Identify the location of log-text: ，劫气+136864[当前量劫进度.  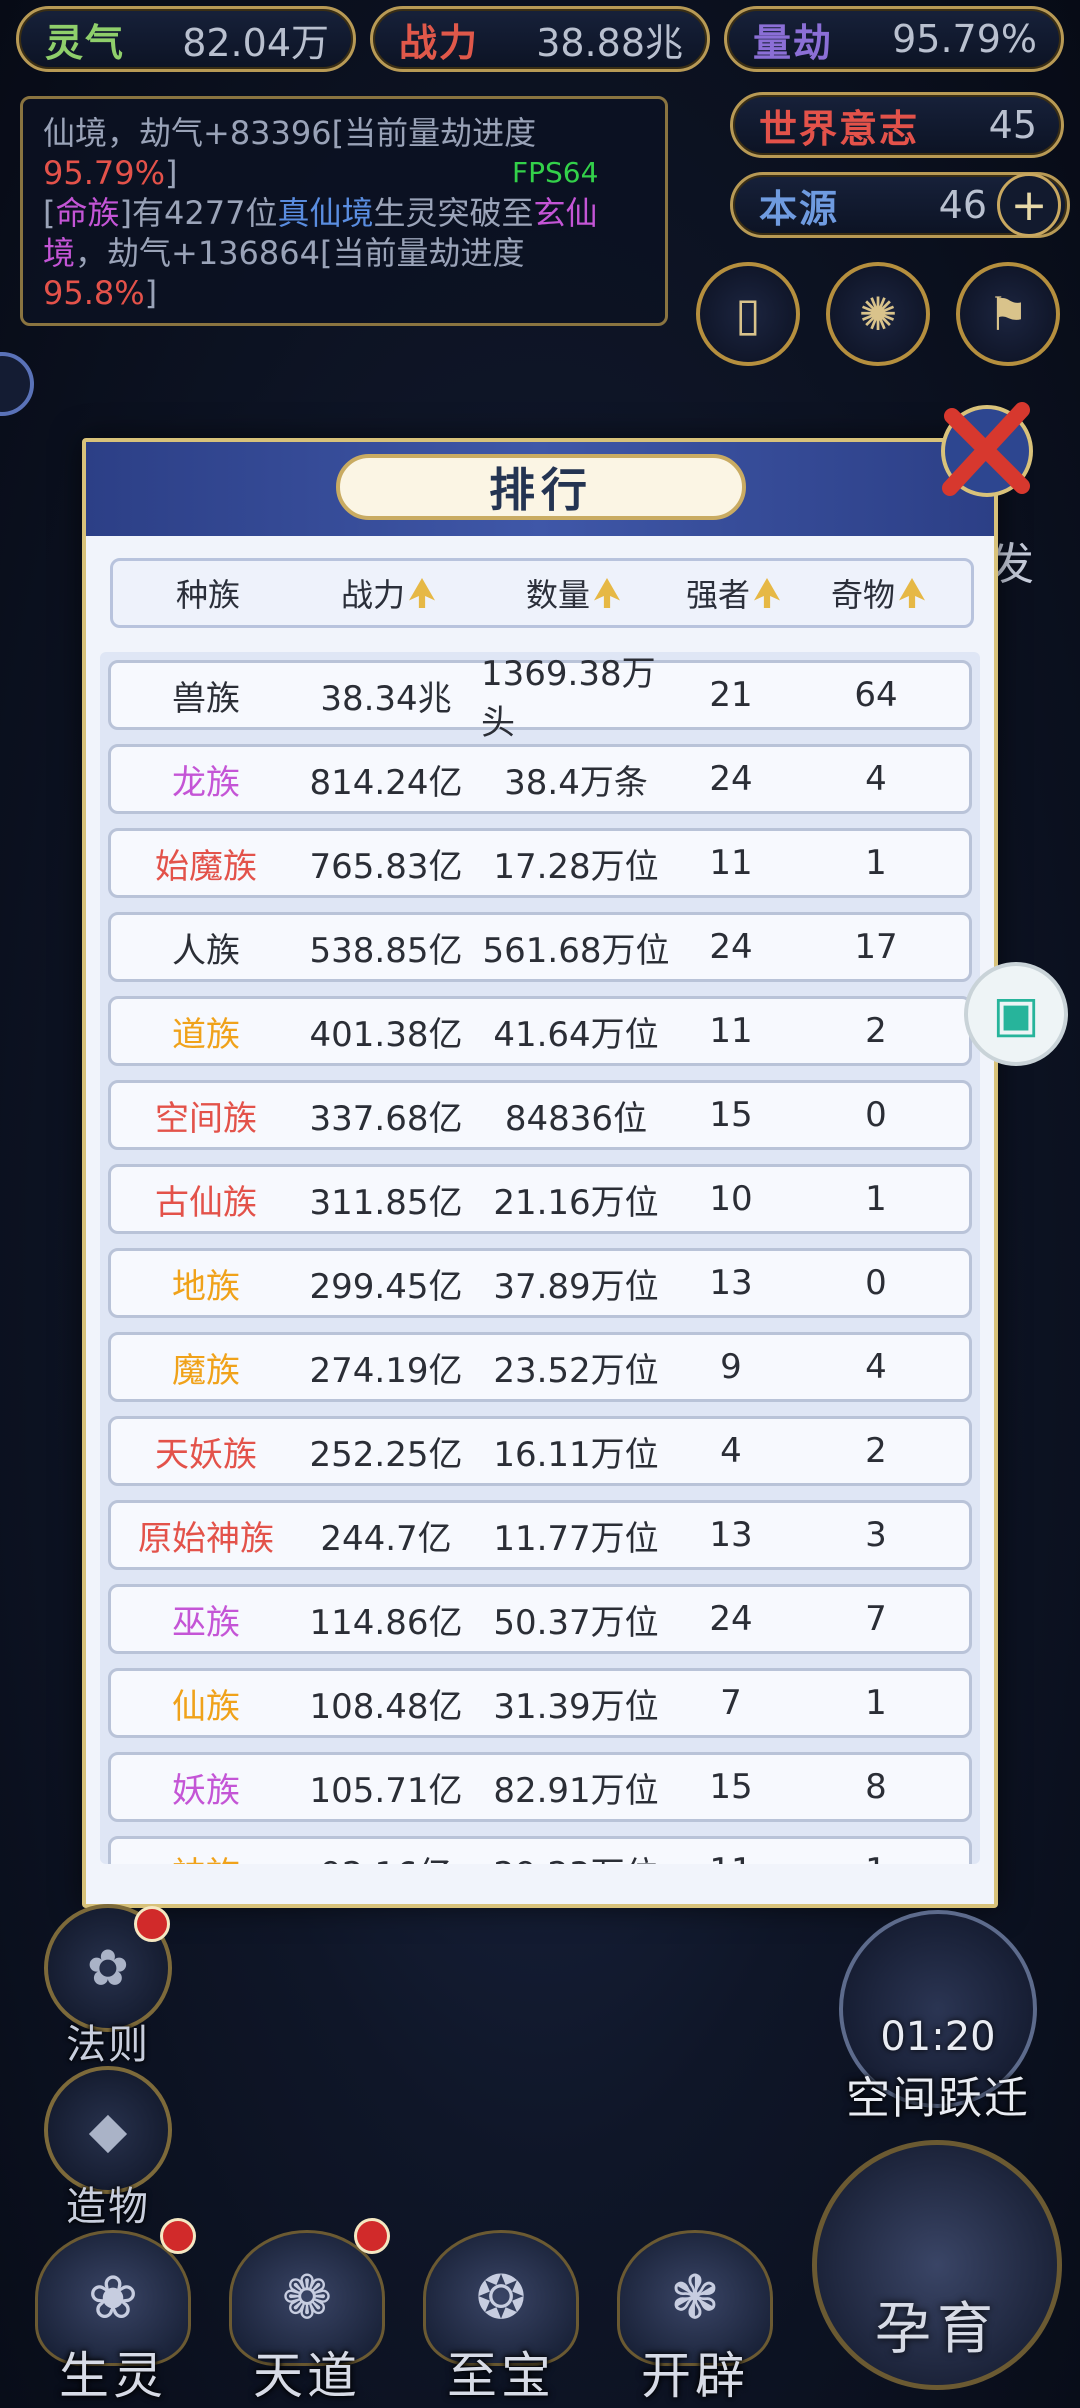
(300, 253).